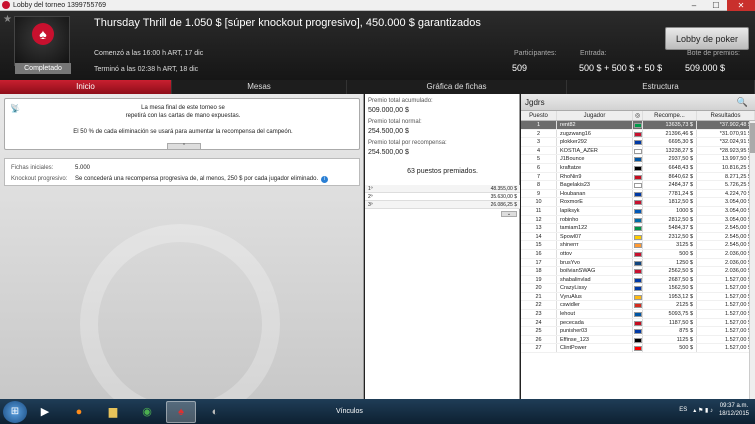 Image resolution: width=755 pixels, height=424 pixels. I want to click on background-watermark, so click(180, 311).